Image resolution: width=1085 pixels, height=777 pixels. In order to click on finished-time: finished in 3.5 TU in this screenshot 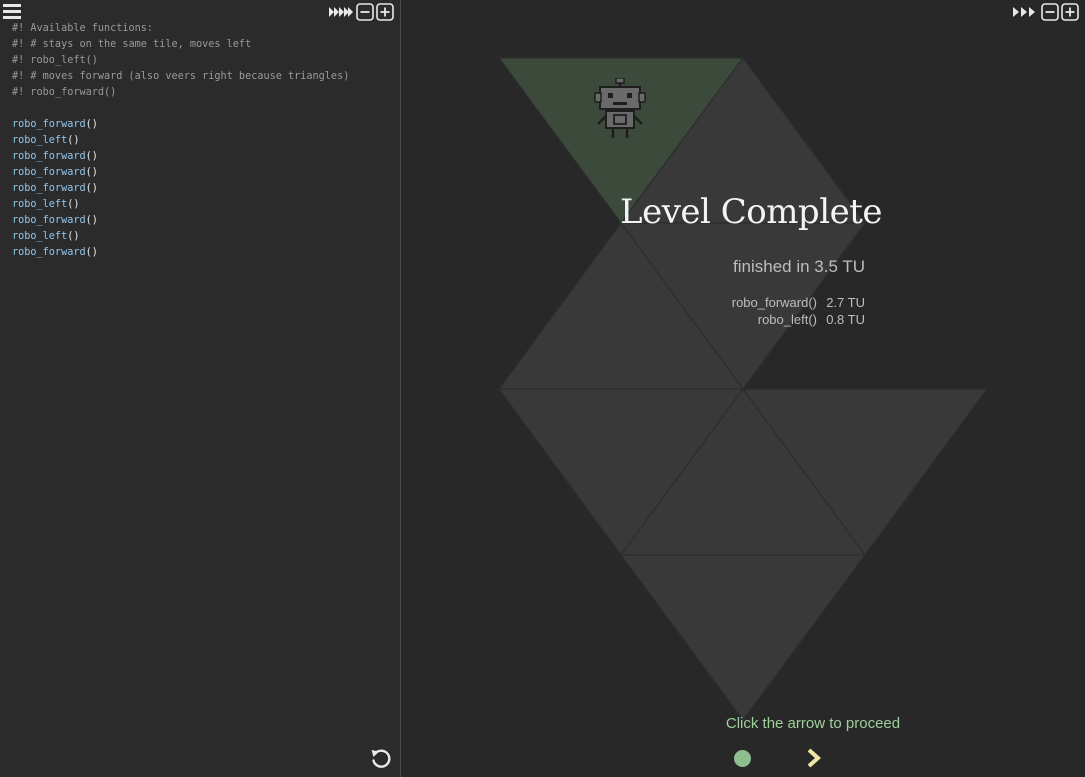, I will do `click(799, 266)`.